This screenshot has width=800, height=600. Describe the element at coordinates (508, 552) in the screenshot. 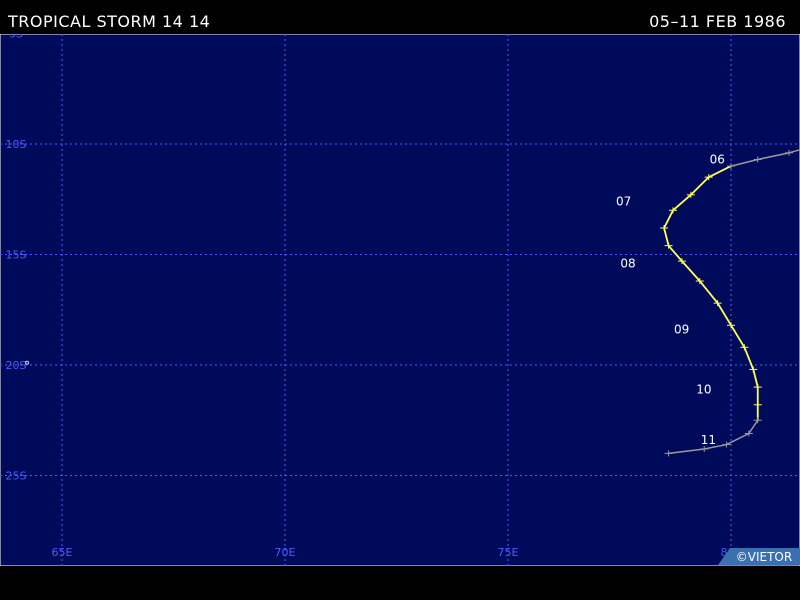

I see `lon-label: 75E` at that location.